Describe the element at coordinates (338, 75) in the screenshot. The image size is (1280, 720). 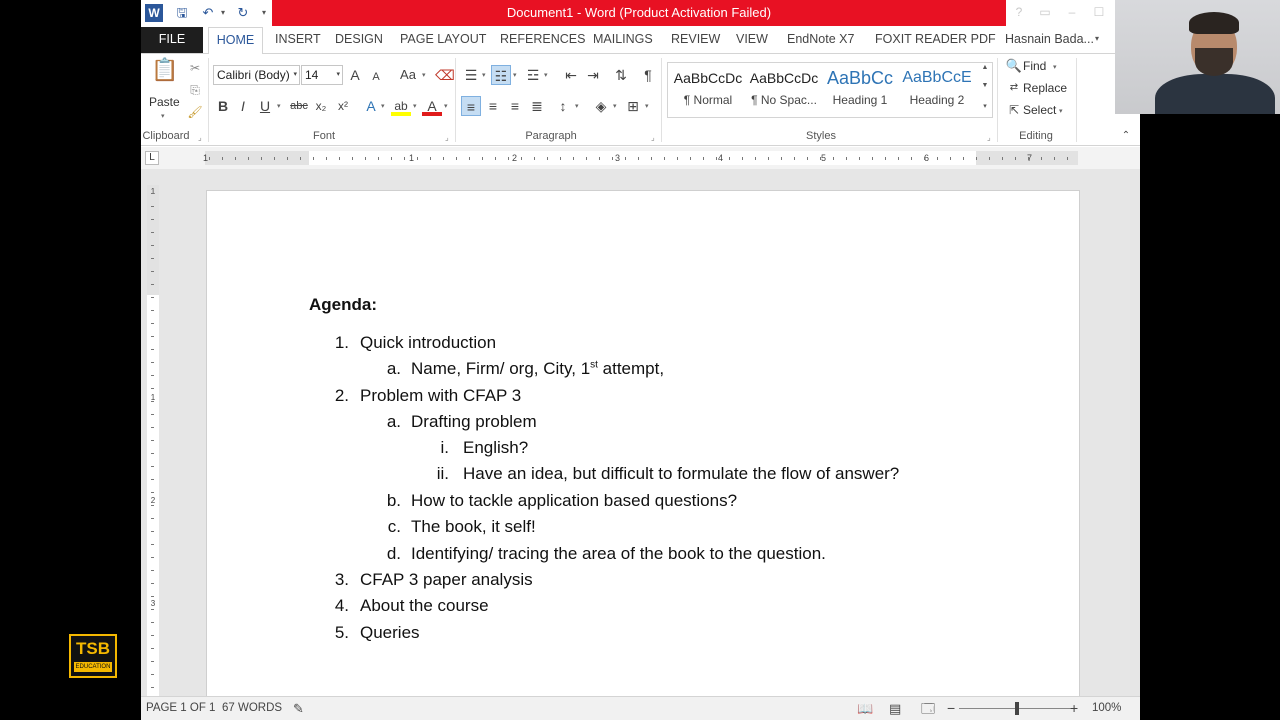
I see `font-size-dropdown-icon: ▾` at that location.